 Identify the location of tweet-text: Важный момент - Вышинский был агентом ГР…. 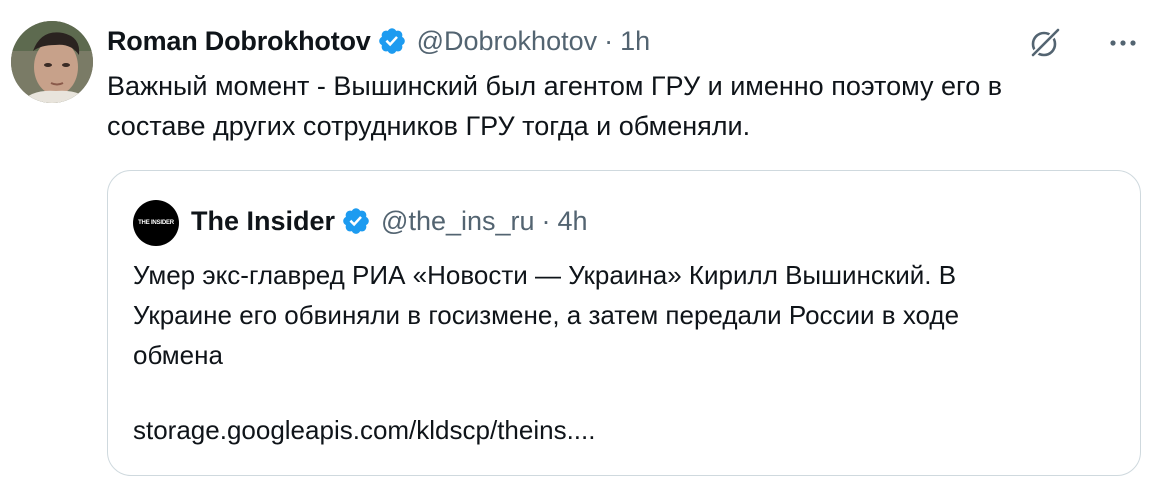
(627, 106).